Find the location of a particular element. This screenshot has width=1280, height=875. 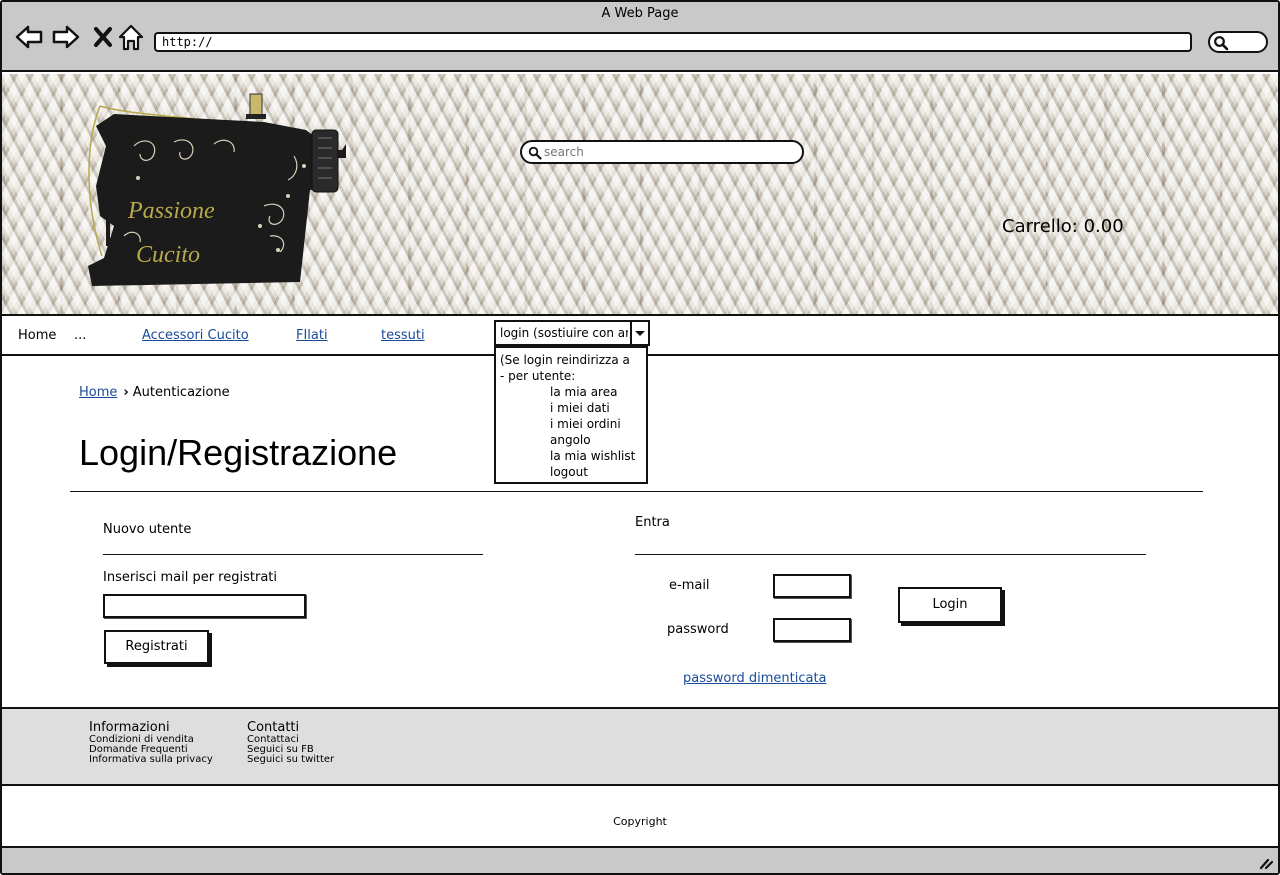

dropdown-note-user: - per utente: is located at coordinates (538, 376).